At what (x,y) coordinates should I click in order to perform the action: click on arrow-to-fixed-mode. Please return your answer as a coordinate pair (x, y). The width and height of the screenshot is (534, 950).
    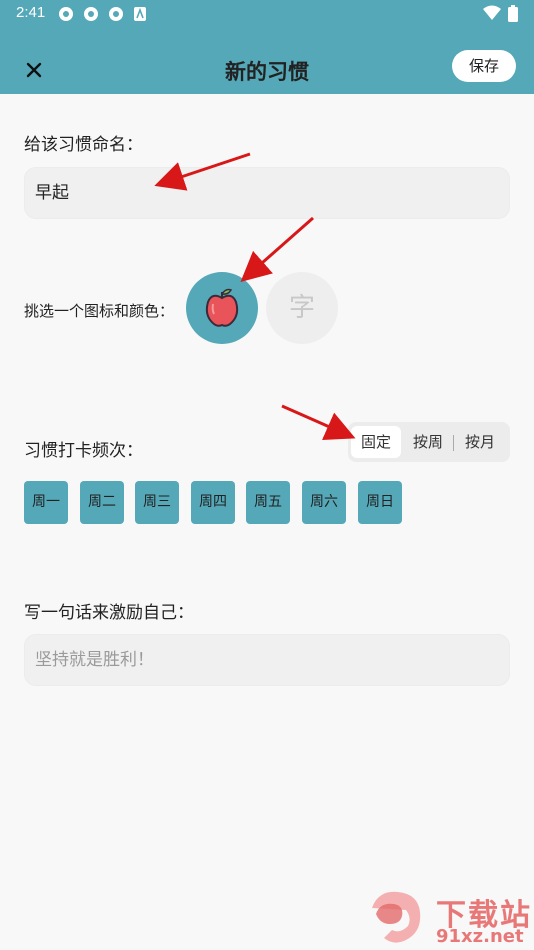
    Looking at the image, I should click on (318, 422).